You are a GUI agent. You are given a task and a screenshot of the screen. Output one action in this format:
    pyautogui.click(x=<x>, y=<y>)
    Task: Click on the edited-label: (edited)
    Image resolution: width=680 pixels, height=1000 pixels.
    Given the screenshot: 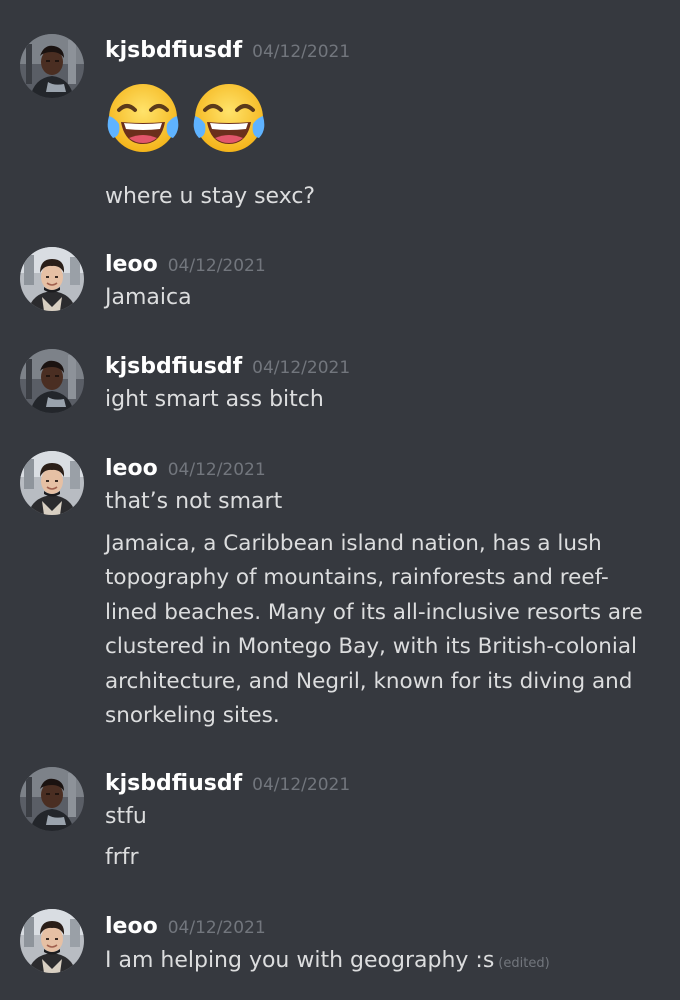 What is the action you would take?
    pyautogui.click(x=524, y=963)
    